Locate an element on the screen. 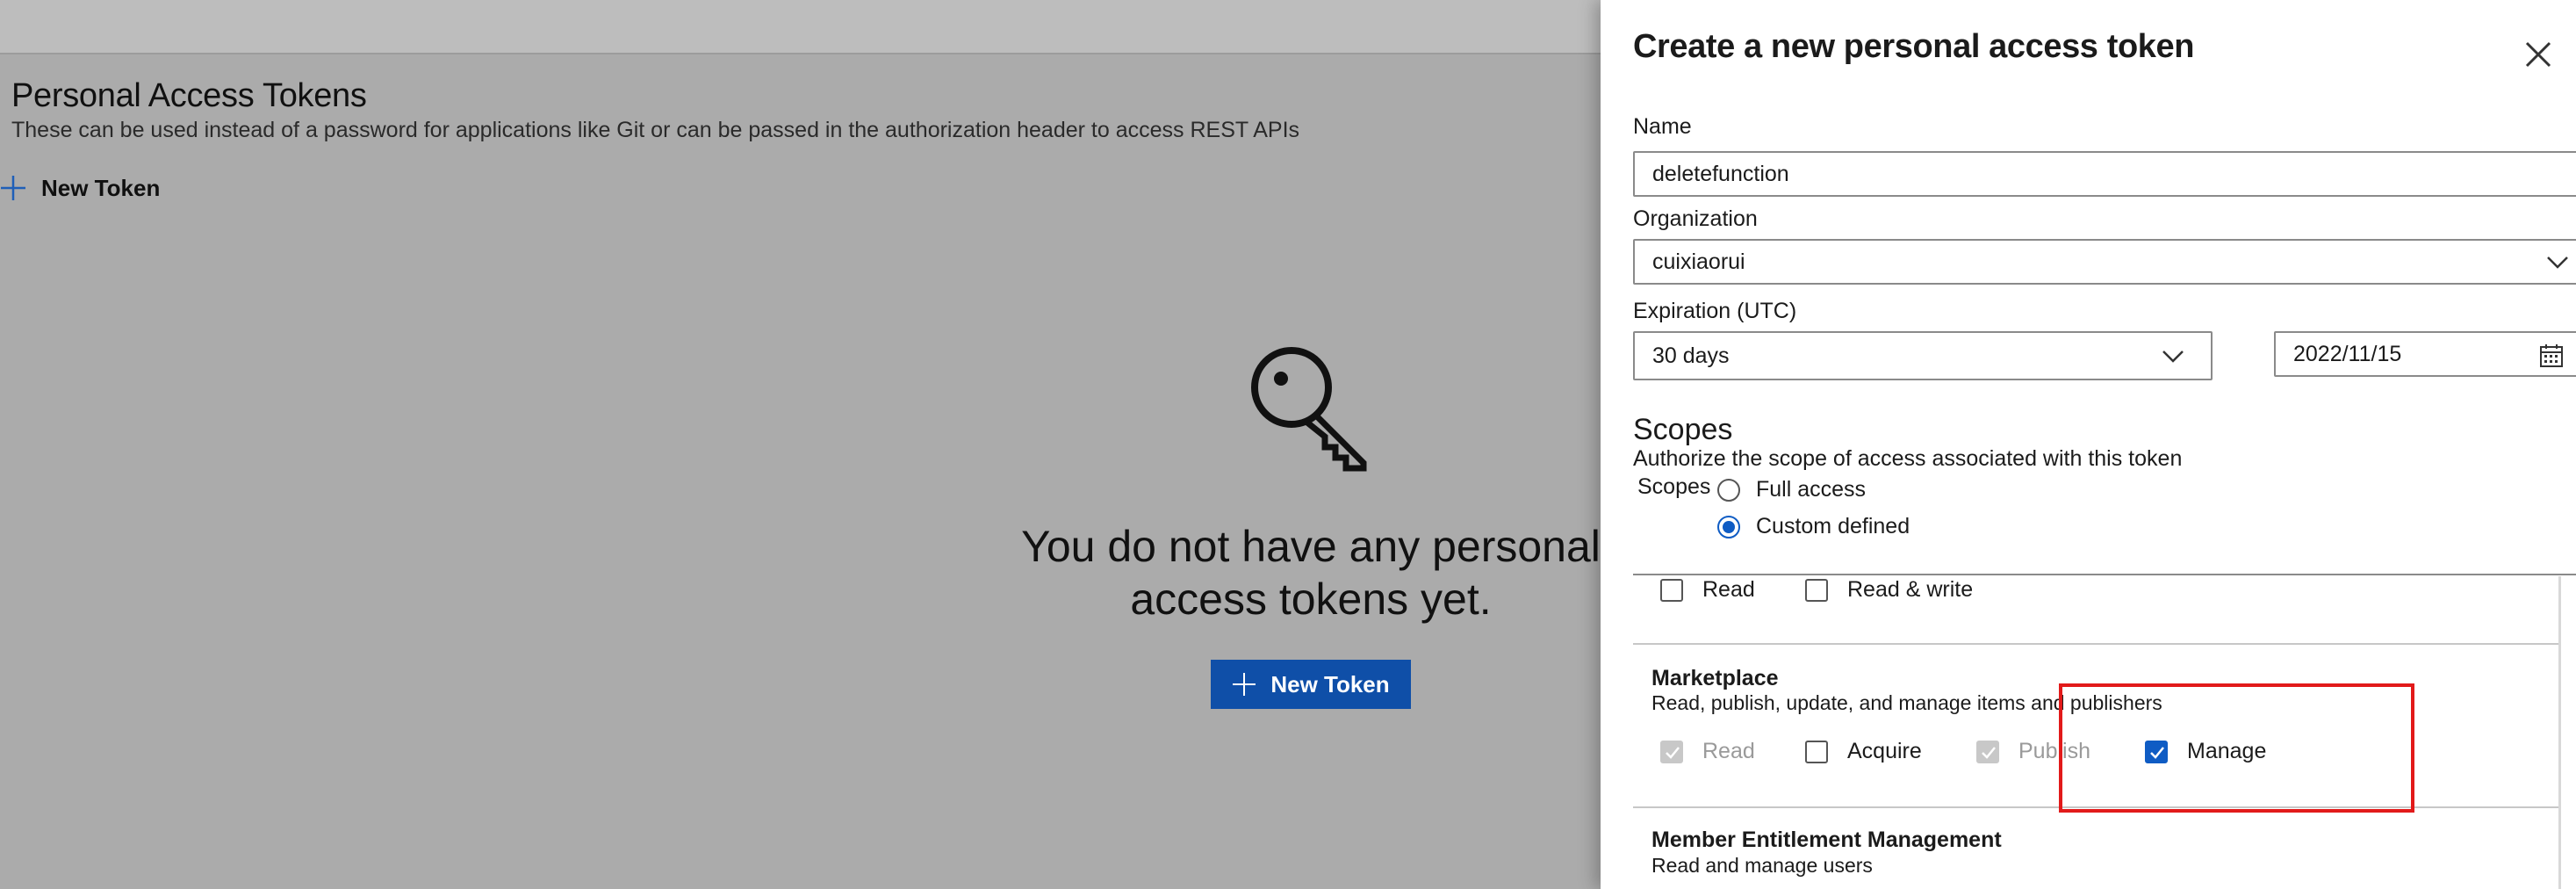 The height and width of the screenshot is (889, 2576). name-input: deletefunction is located at coordinates (2104, 174).